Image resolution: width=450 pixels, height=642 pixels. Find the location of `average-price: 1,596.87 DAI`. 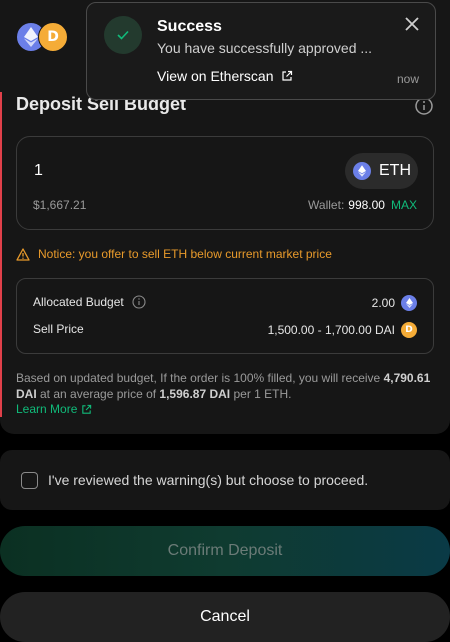

average-price: 1,596.87 DAI is located at coordinates (195, 394).